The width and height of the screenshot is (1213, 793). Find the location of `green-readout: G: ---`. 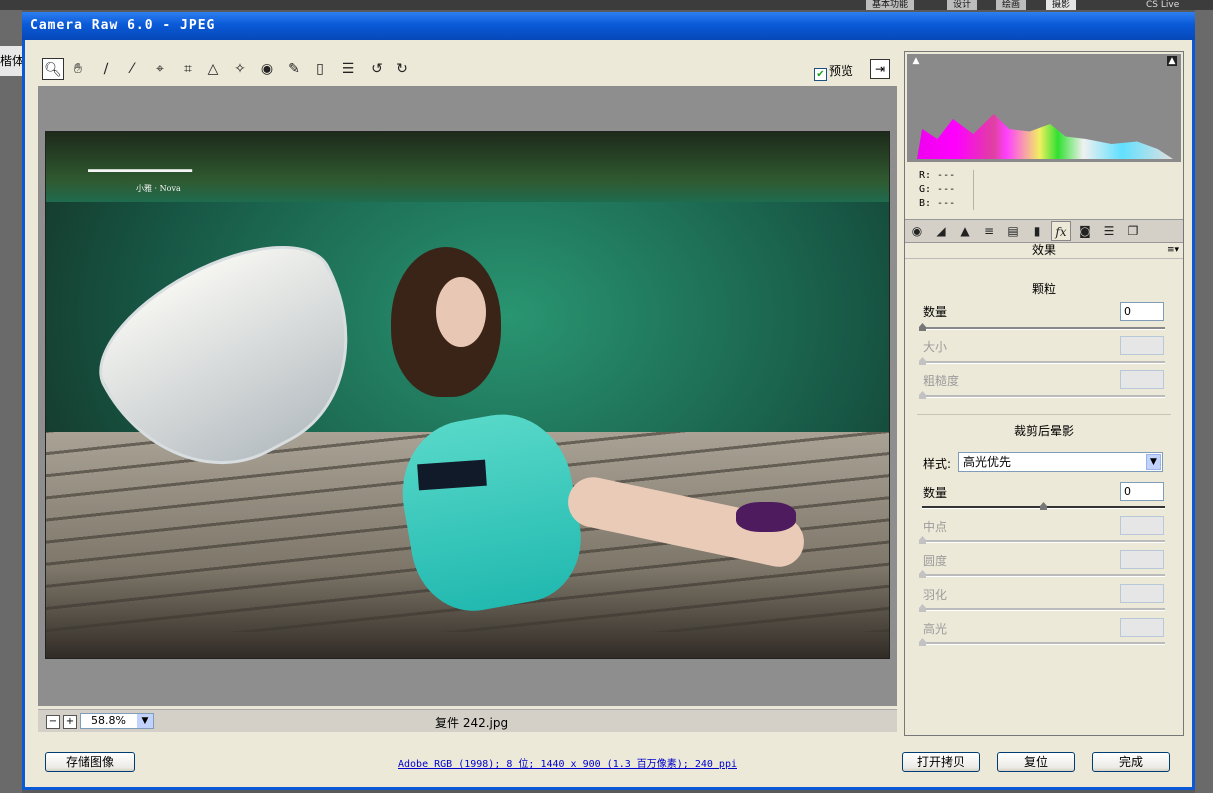

green-readout: G: --- is located at coordinates (937, 189).